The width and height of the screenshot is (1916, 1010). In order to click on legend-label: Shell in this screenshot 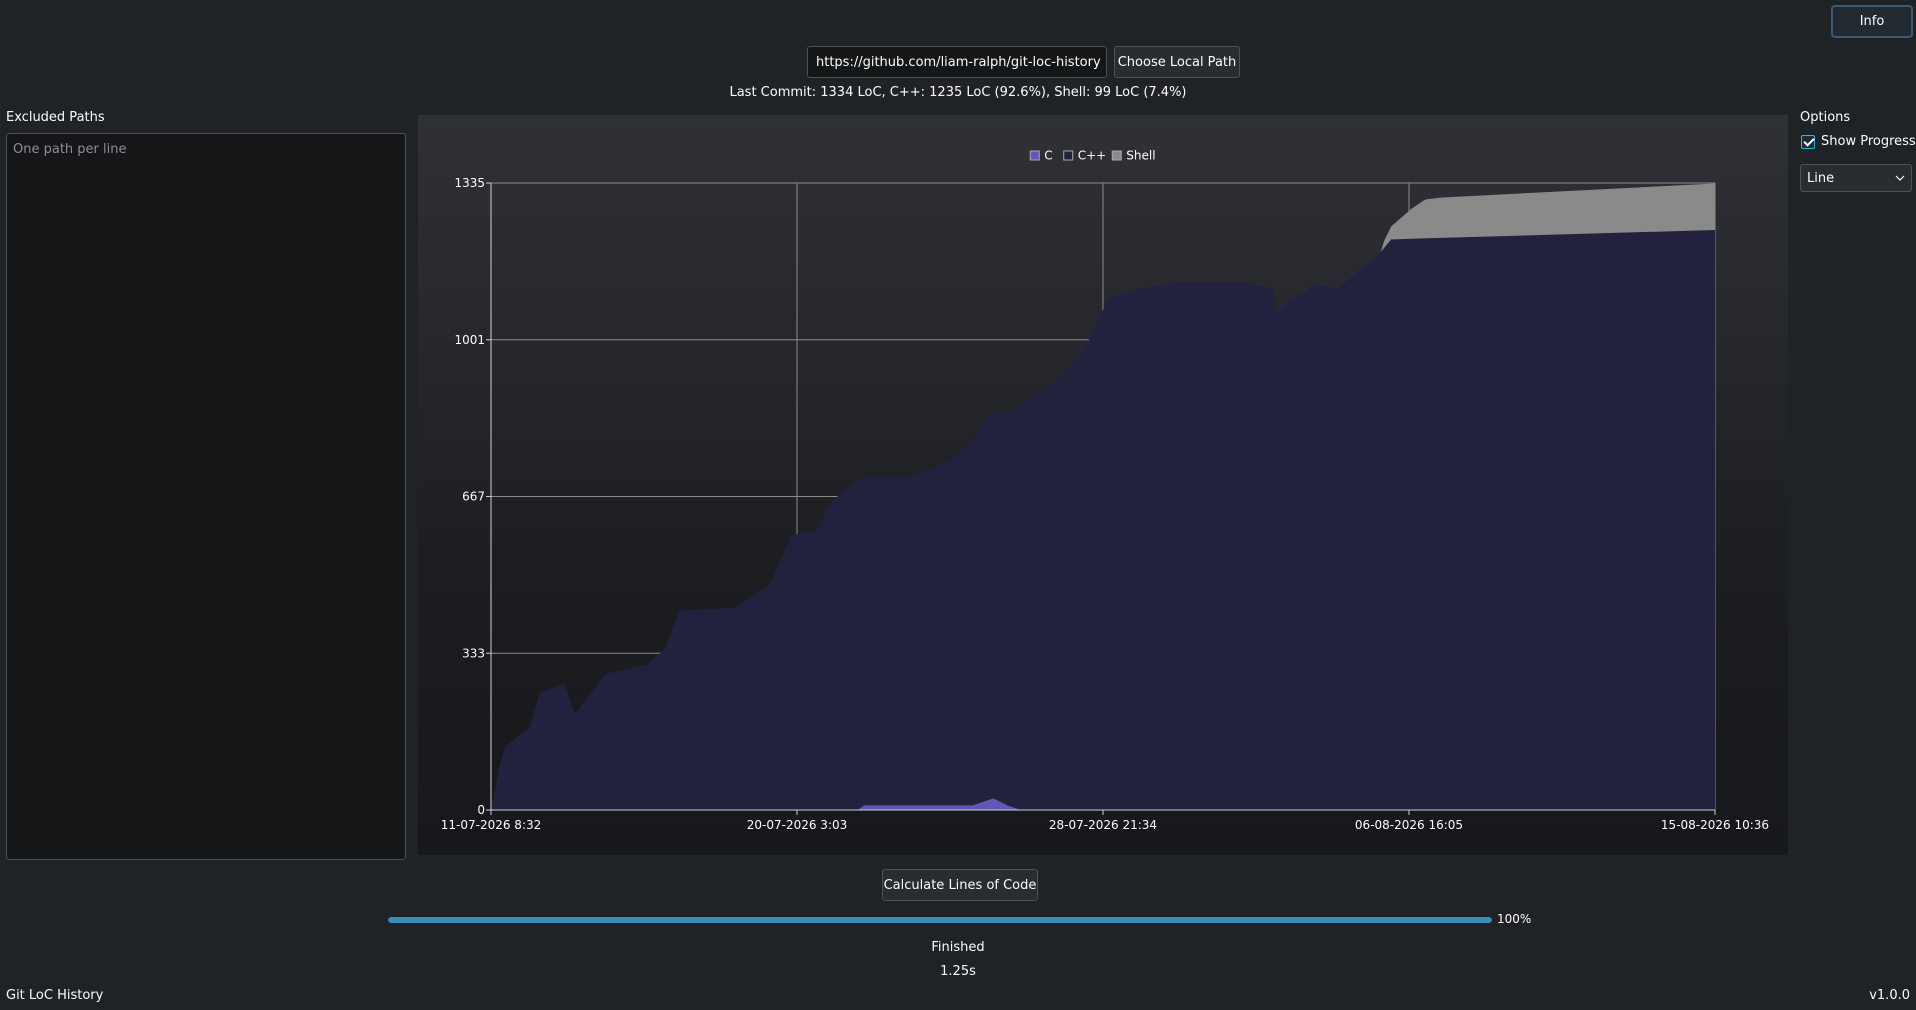, I will do `click(1140, 156)`.